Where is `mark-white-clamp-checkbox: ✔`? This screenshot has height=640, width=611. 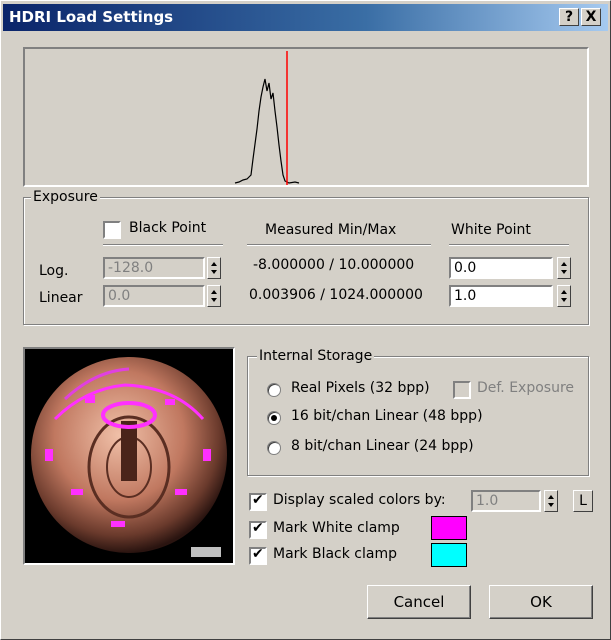 mark-white-clamp-checkbox: ✔ is located at coordinates (258, 529).